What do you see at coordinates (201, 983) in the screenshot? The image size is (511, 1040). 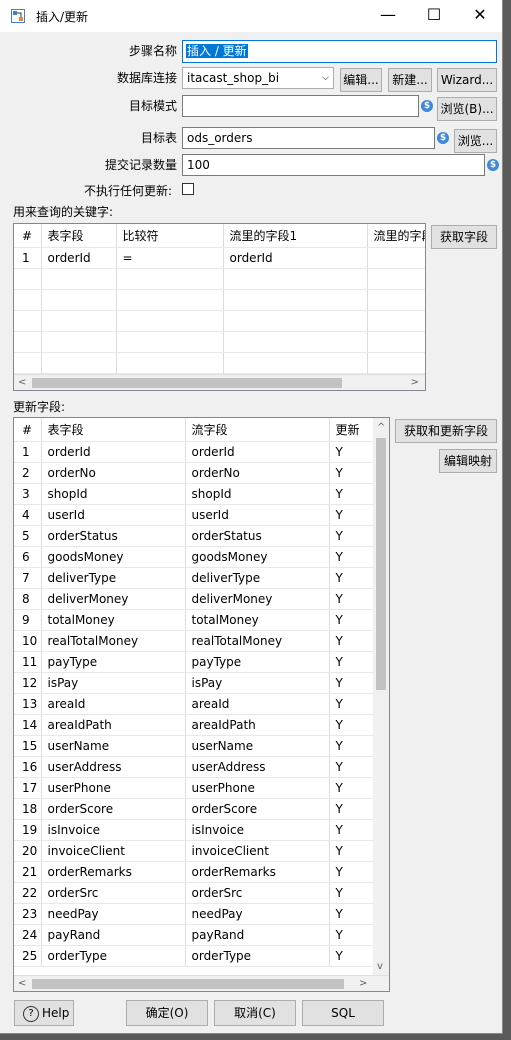 I see `update-fields-horizontal-scrollbar: < >` at bounding box center [201, 983].